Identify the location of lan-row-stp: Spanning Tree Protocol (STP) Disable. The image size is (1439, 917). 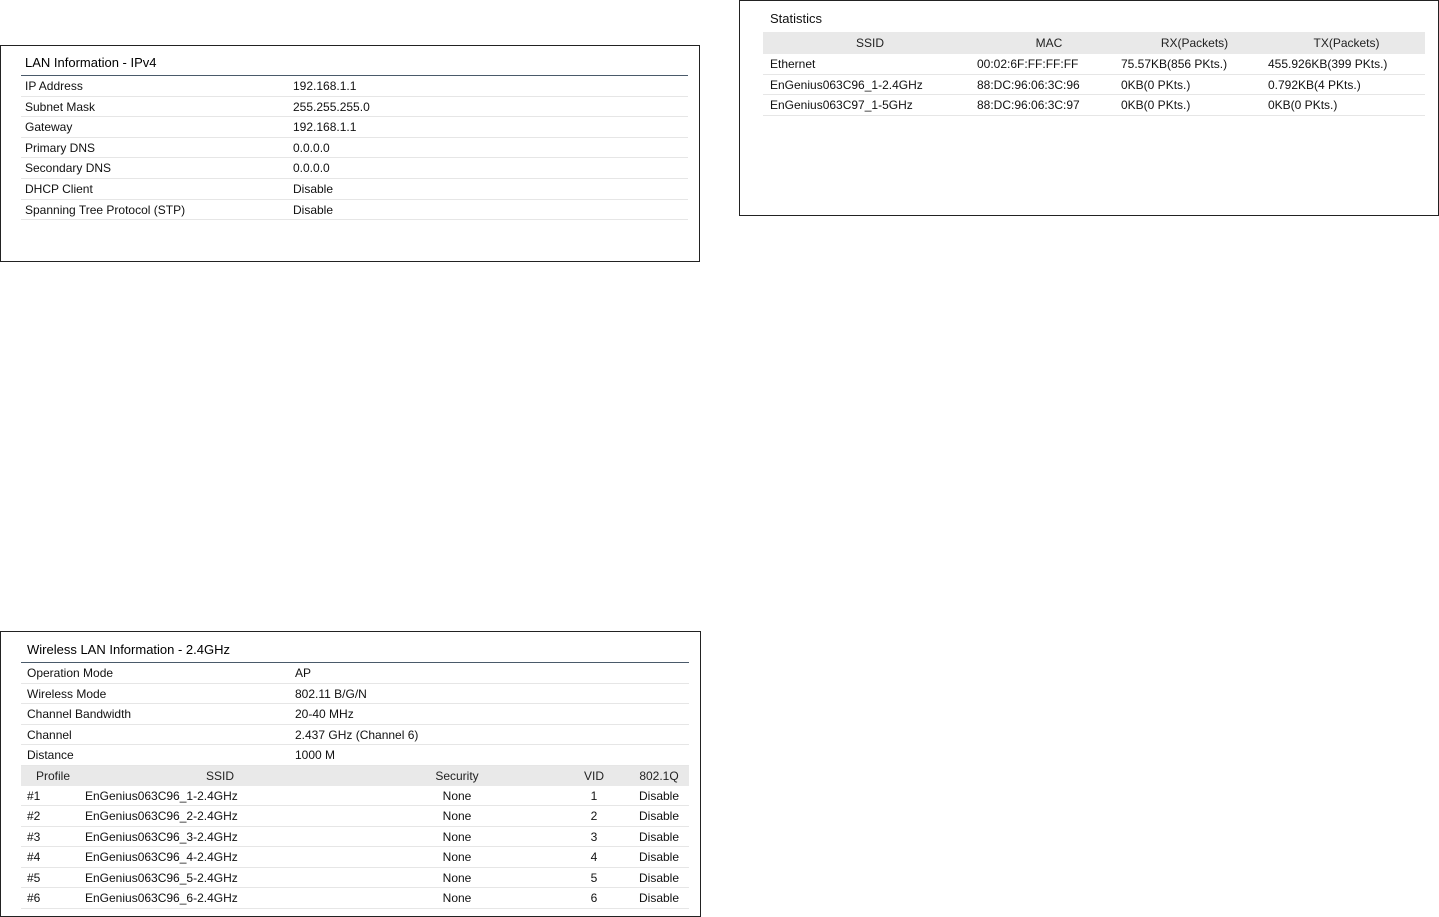
(354, 210).